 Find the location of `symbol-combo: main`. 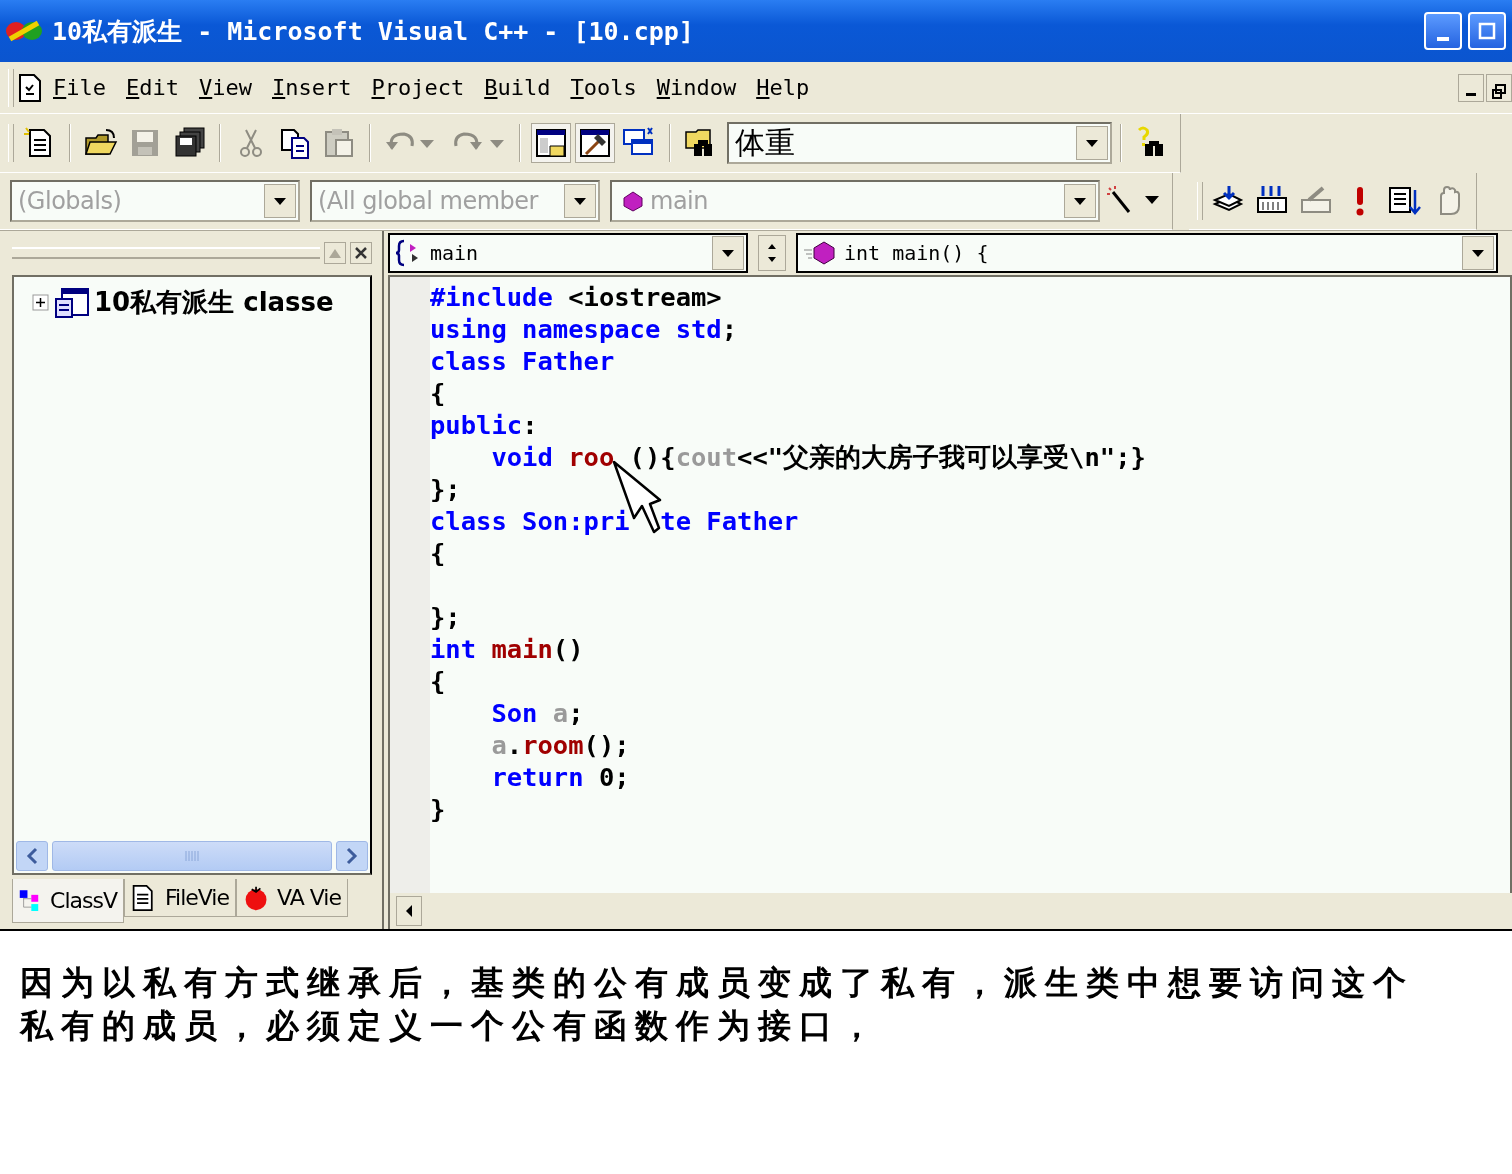

symbol-combo: main is located at coordinates (568, 253).